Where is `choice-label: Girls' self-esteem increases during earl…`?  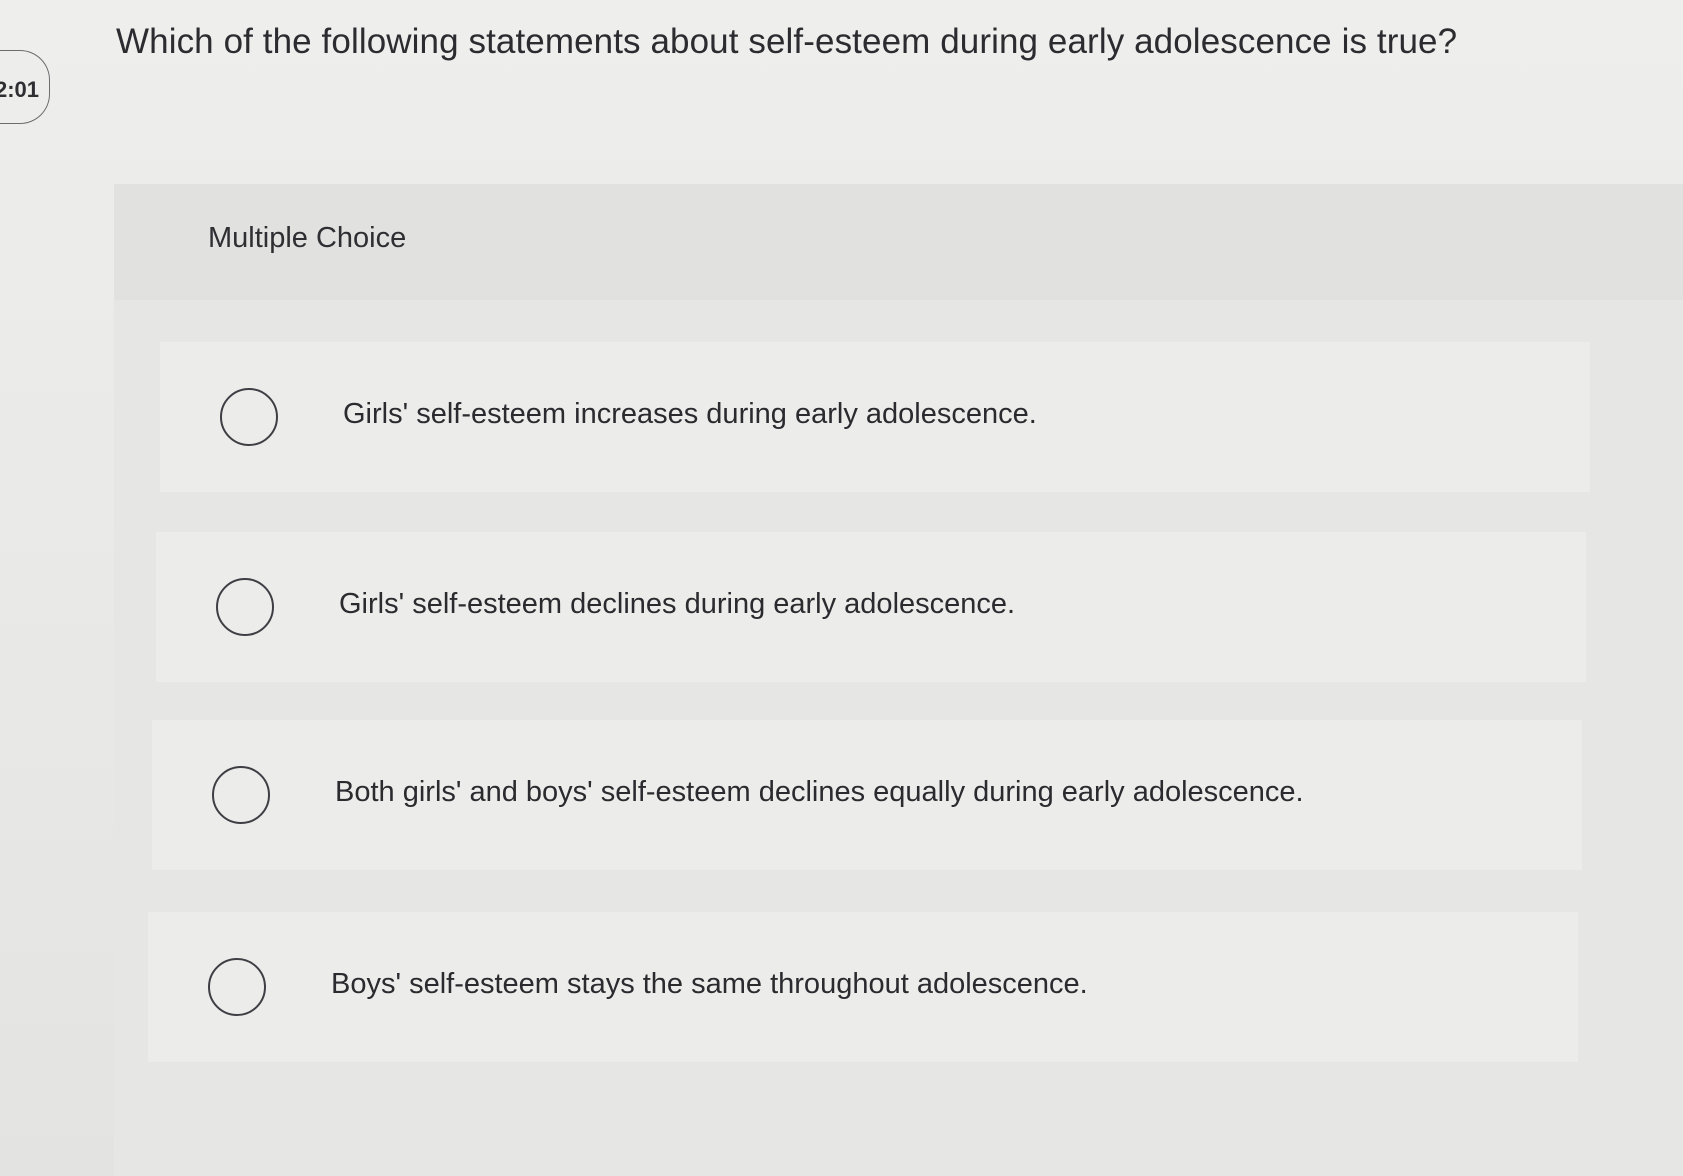 choice-label: Girls' self-esteem increases during earl… is located at coordinates (690, 414).